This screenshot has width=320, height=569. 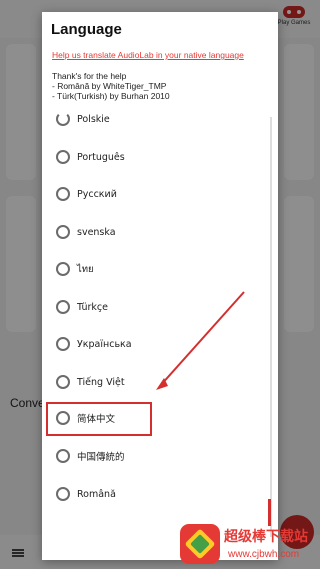 What do you see at coordinates (96, 232) in the screenshot?
I see `language-option-label: svenska` at bounding box center [96, 232].